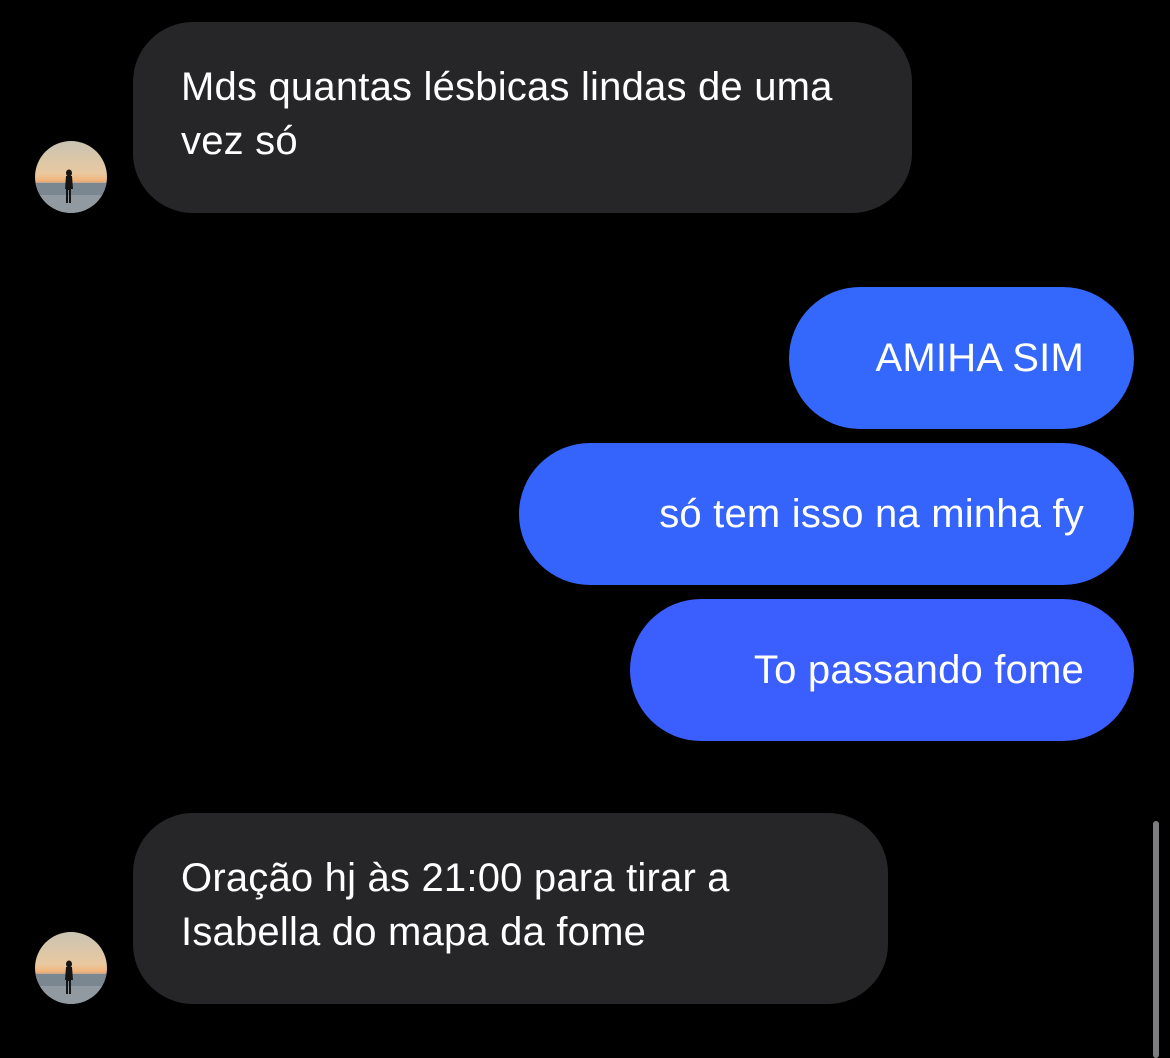 The image size is (1170, 1058). Describe the element at coordinates (979, 358) in the screenshot. I see `message-text: AMIHA SIM` at that location.